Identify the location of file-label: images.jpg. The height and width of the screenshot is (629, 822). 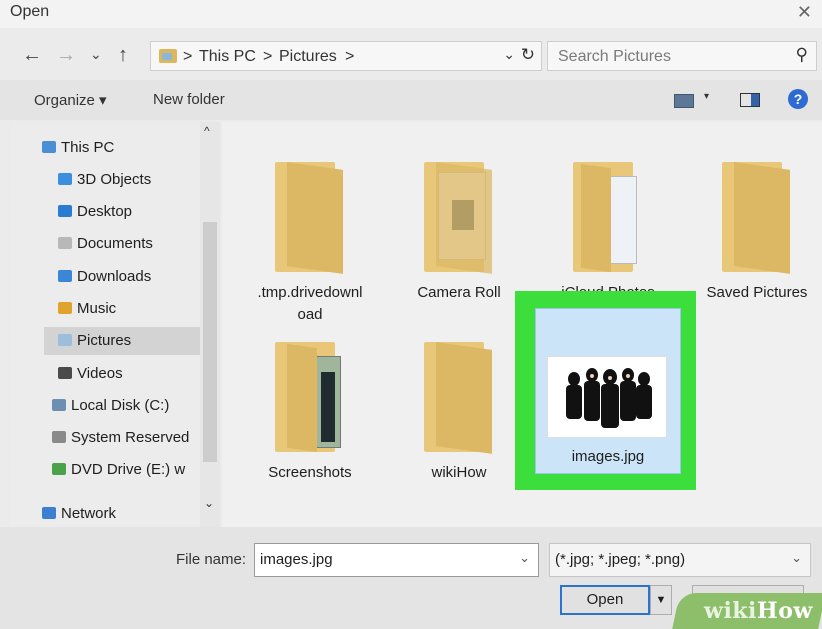
(608, 456).